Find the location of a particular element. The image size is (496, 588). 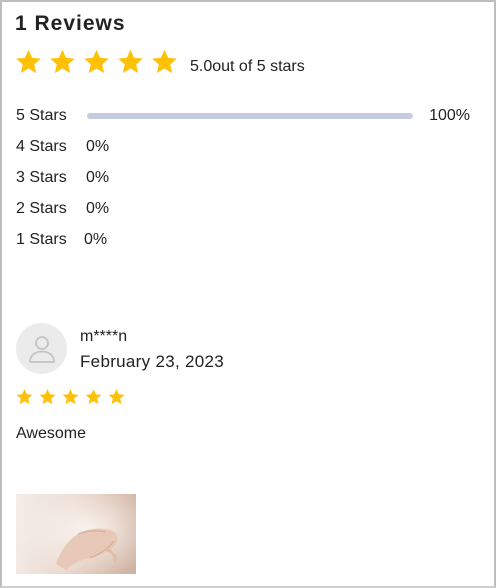

rating-row-label: 1 Stars is located at coordinates (41, 239).